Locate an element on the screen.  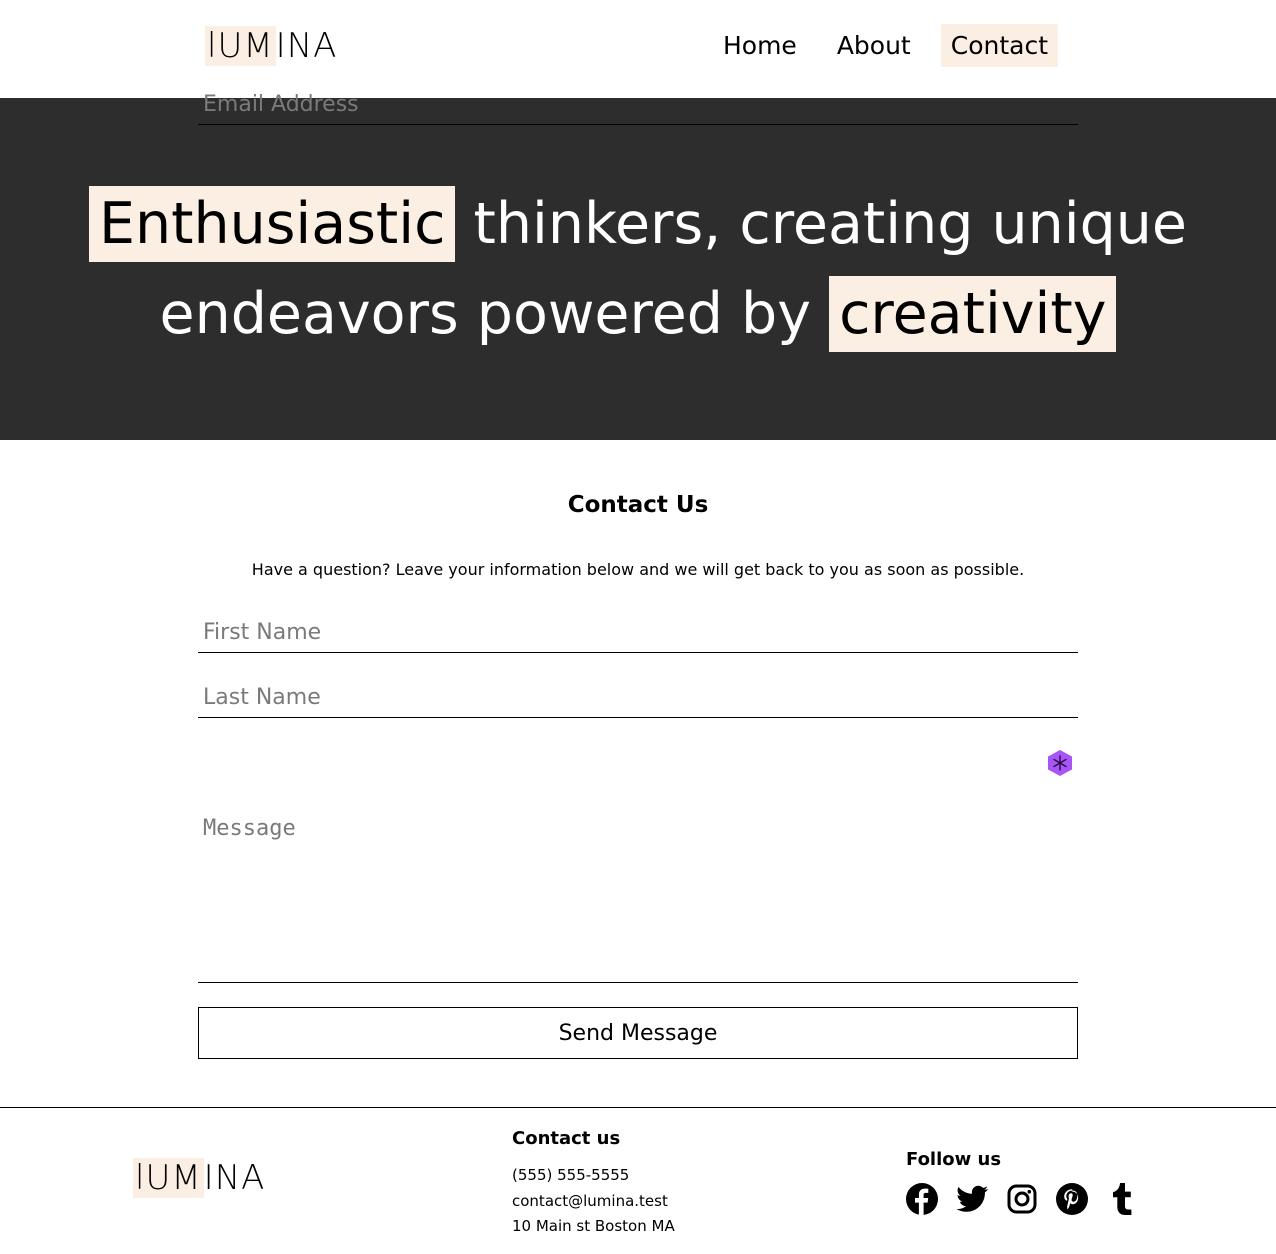
nav-home: Home is located at coordinates (760, 45).